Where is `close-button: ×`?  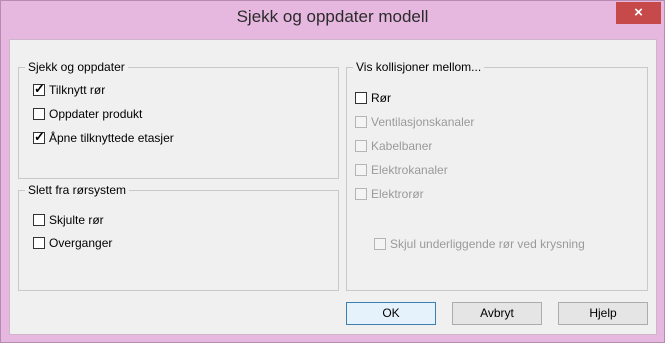
close-button: × is located at coordinates (638, 13).